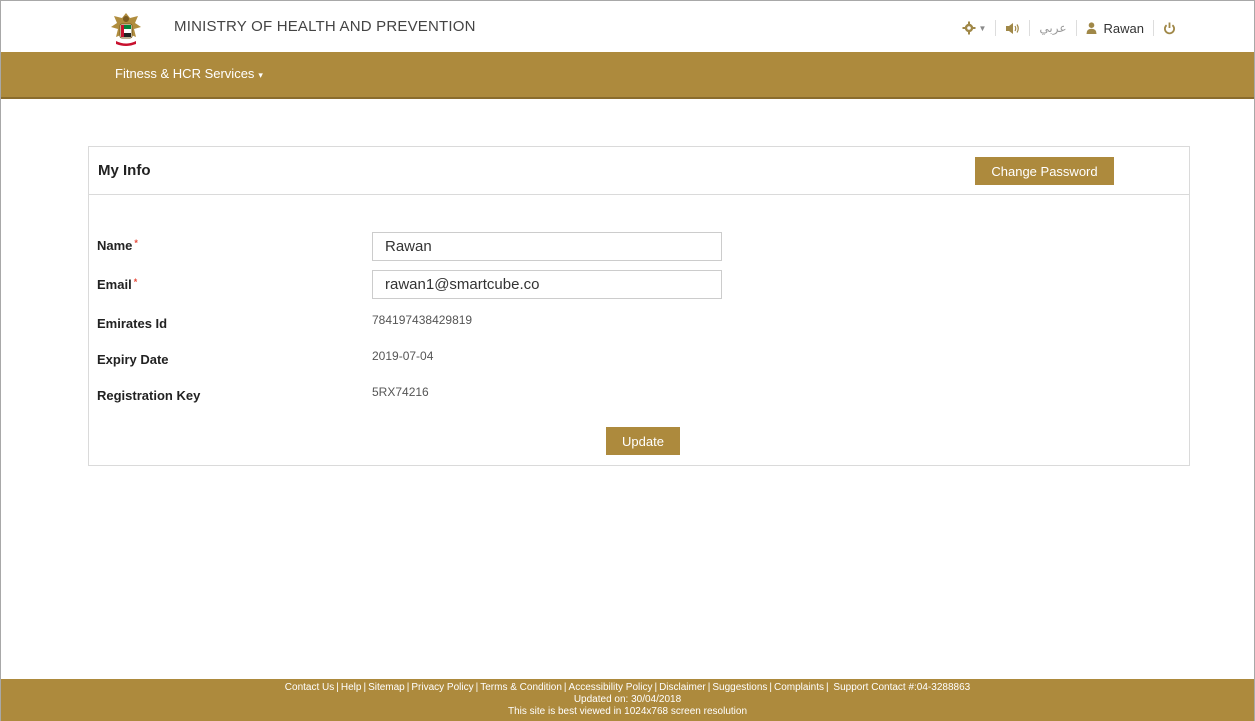 This screenshot has width=1255, height=721. I want to click on user-menu: Rawan, so click(1115, 28).